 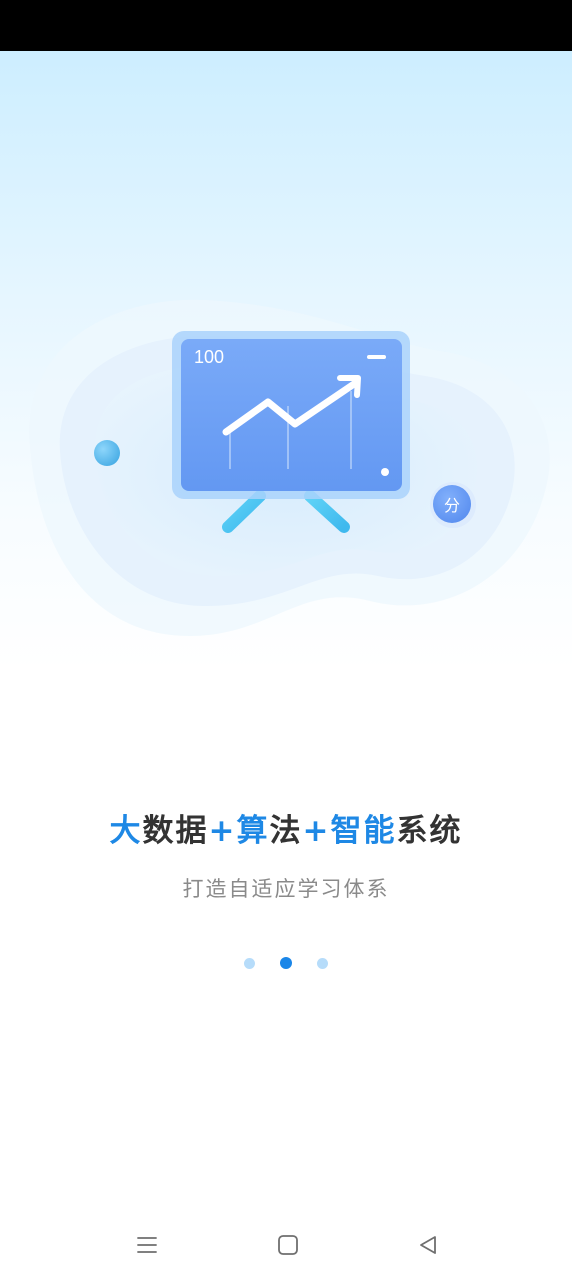 I want to click on home-button, so click(x=288, y=1245).